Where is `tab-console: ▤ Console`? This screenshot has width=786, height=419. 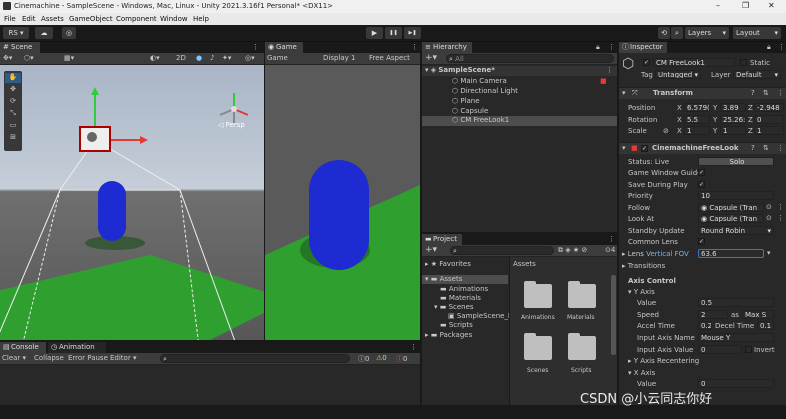
tab-console: ▤ Console is located at coordinates (23, 347).